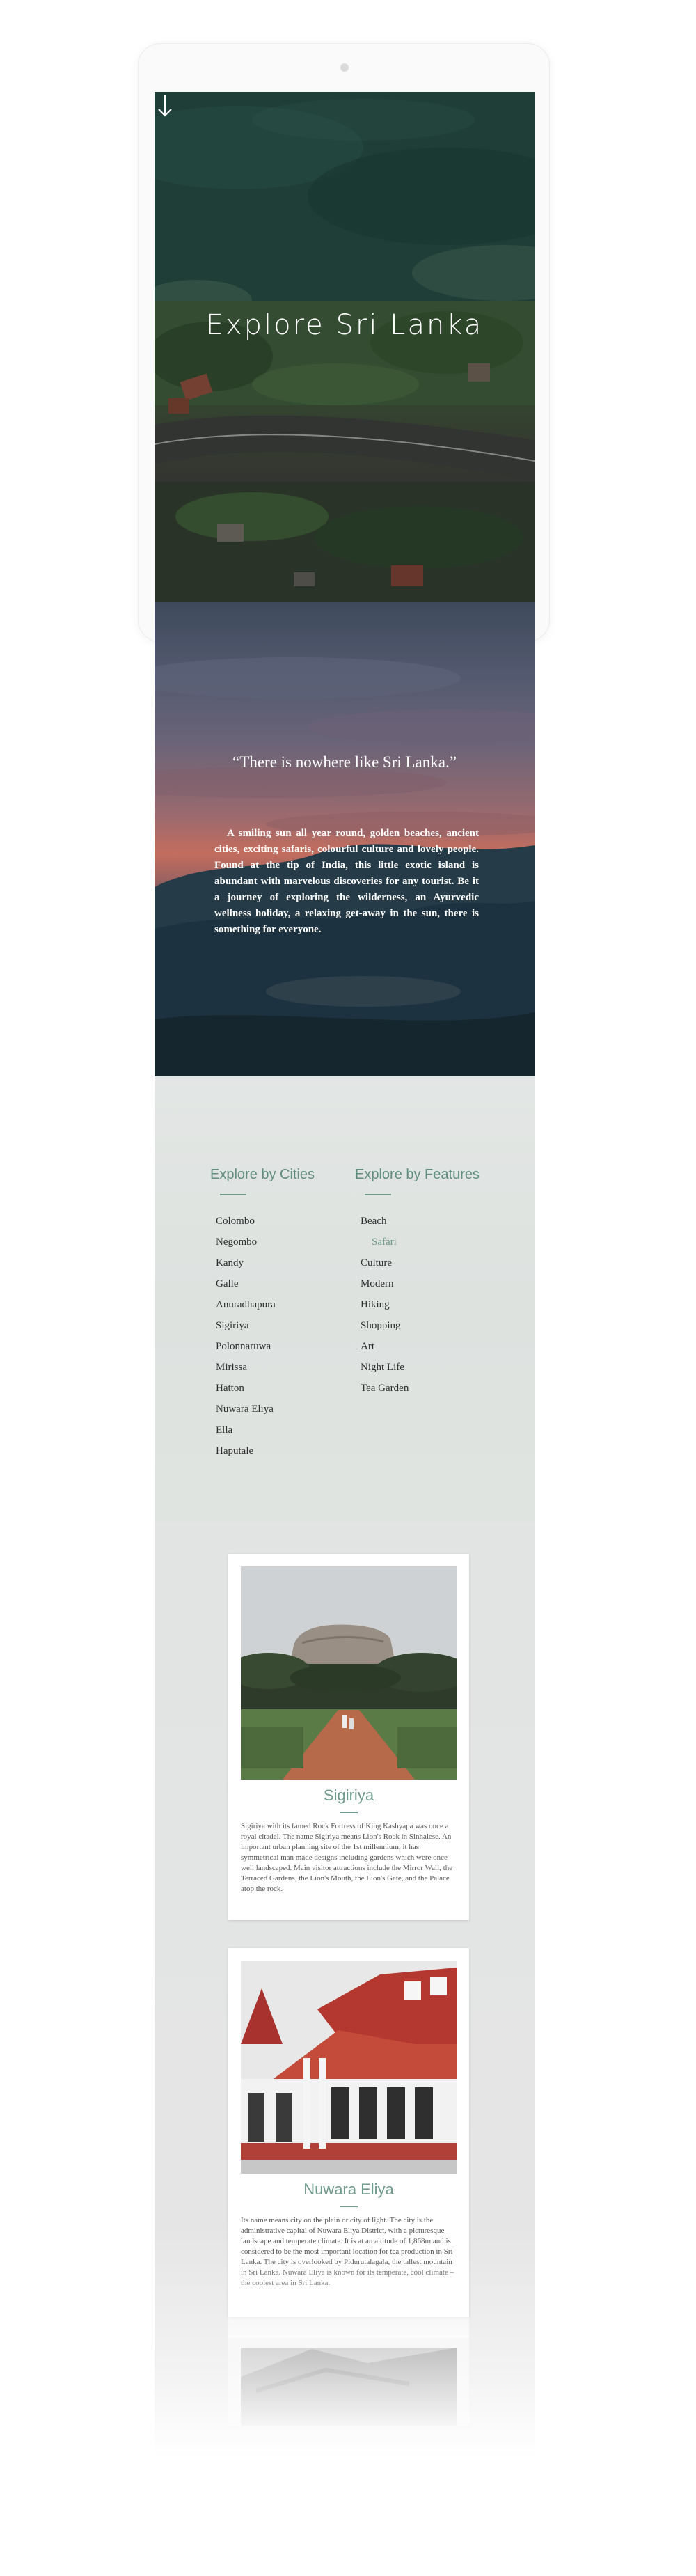  What do you see at coordinates (348, 2189) in the screenshot?
I see `card-title: Nuwara Eliya` at bounding box center [348, 2189].